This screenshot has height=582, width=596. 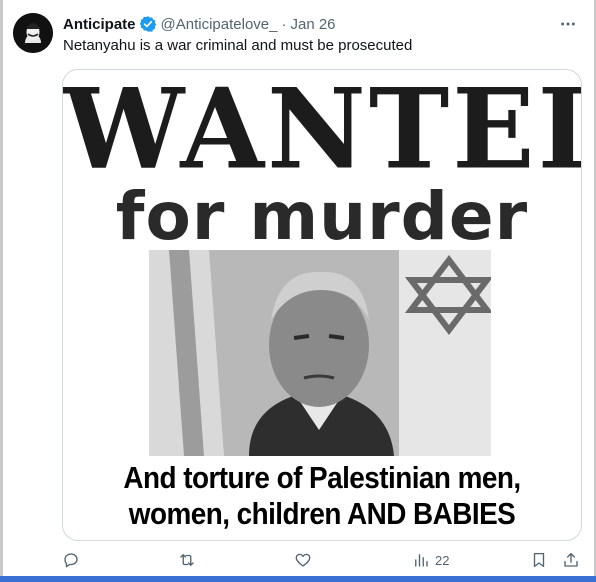 What do you see at coordinates (322, 513) in the screenshot?
I see `caption-line-2: women, children AND BABIES` at bounding box center [322, 513].